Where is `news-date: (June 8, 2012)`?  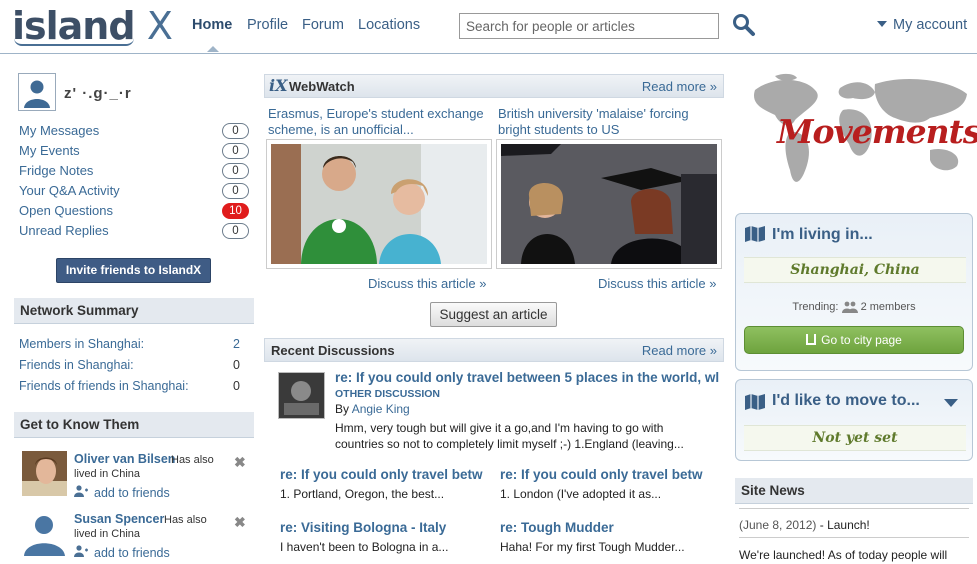 news-date: (June 8, 2012) is located at coordinates (778, 525).